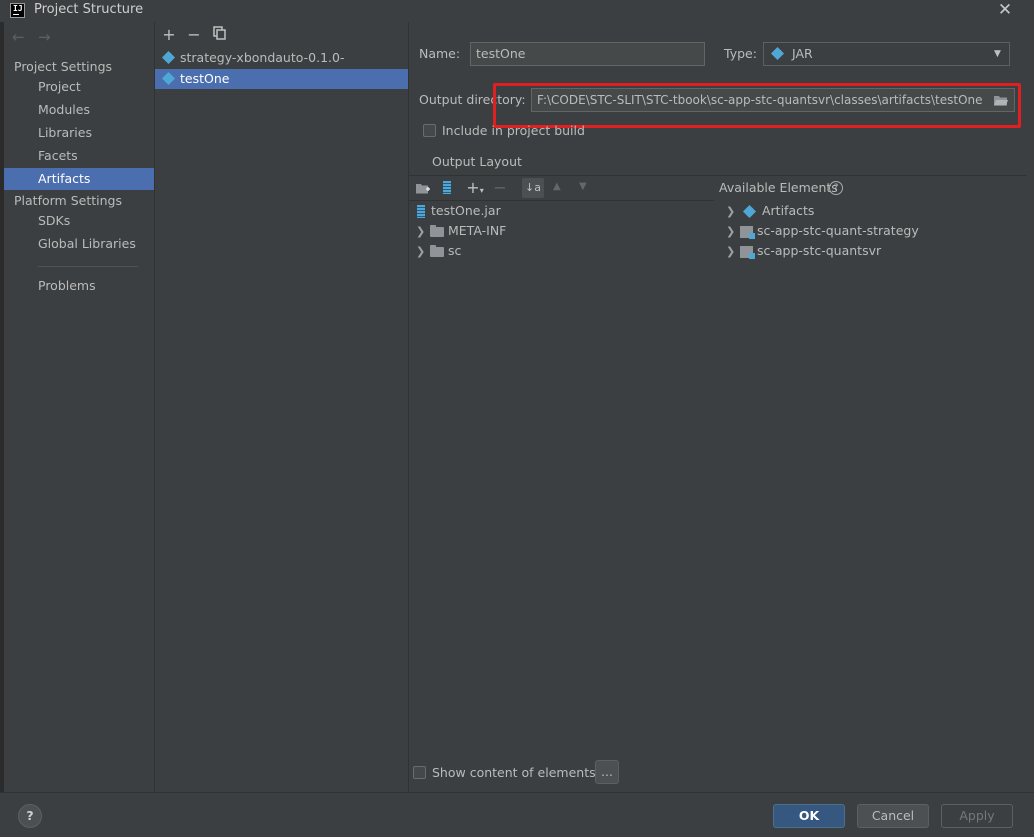 This screenshot has height=837, width=1034. Describe the element at coordinates (448, 188) in the screenshot. I see `jar-archive-icon` at that location.